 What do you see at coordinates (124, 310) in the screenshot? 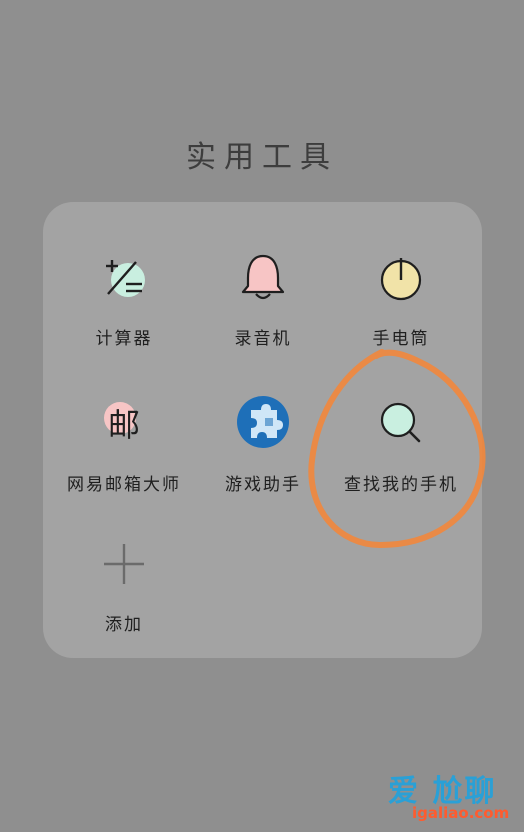
I see `app-calculator: 计算器` at bounding box center [124, 310].